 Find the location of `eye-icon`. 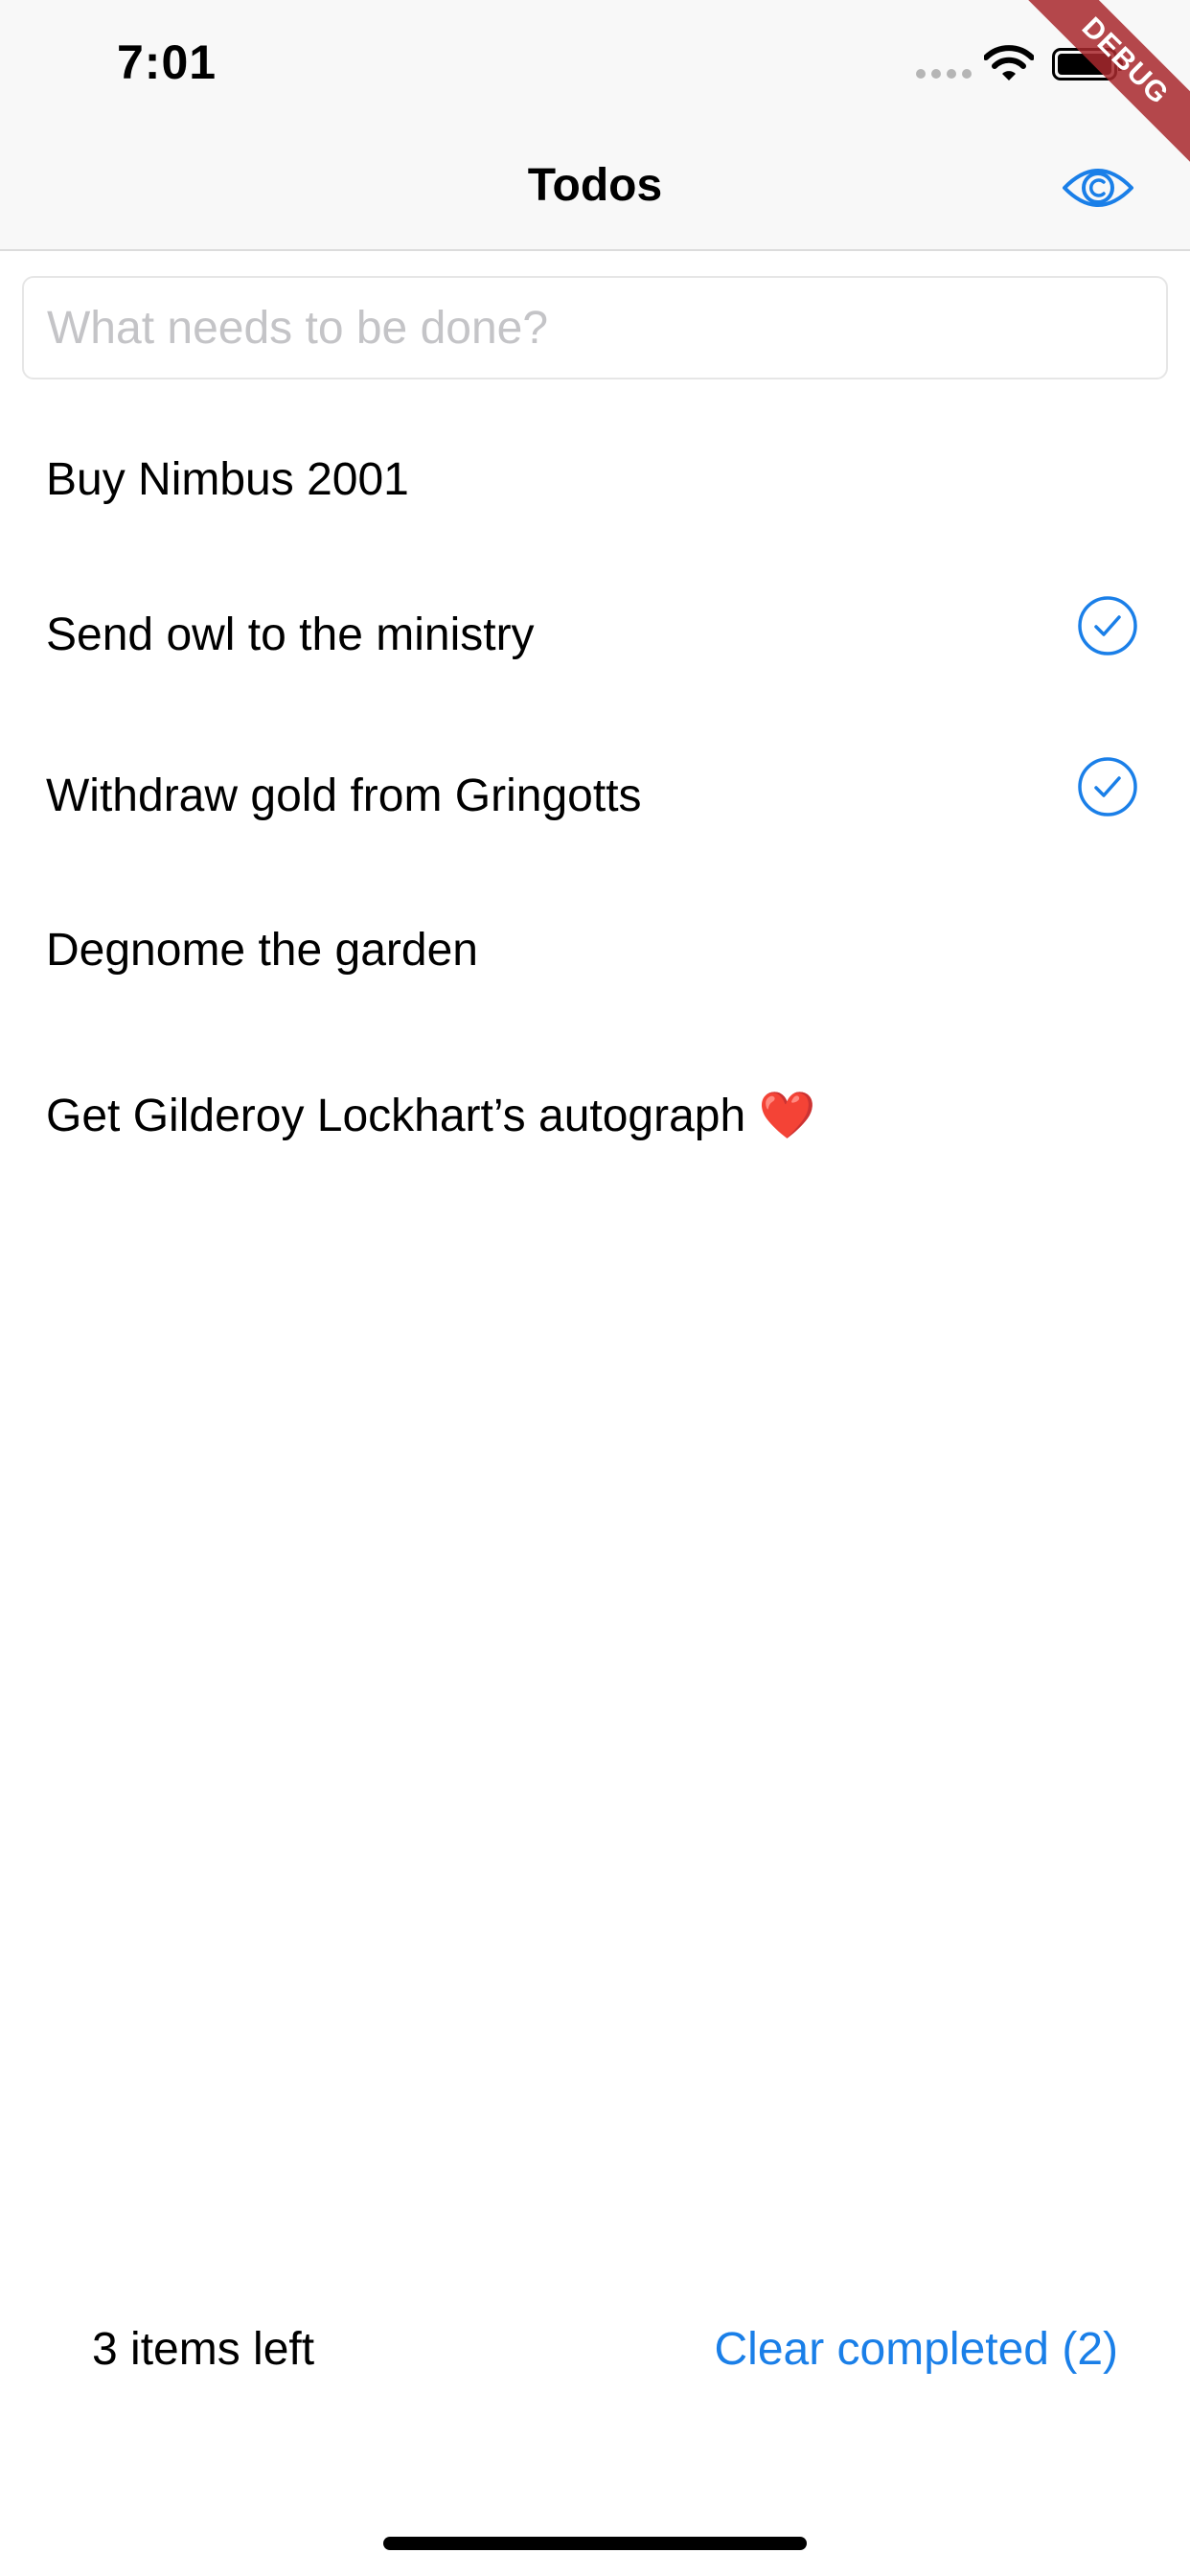

eye-icon is located at coordinates (1098, 188).